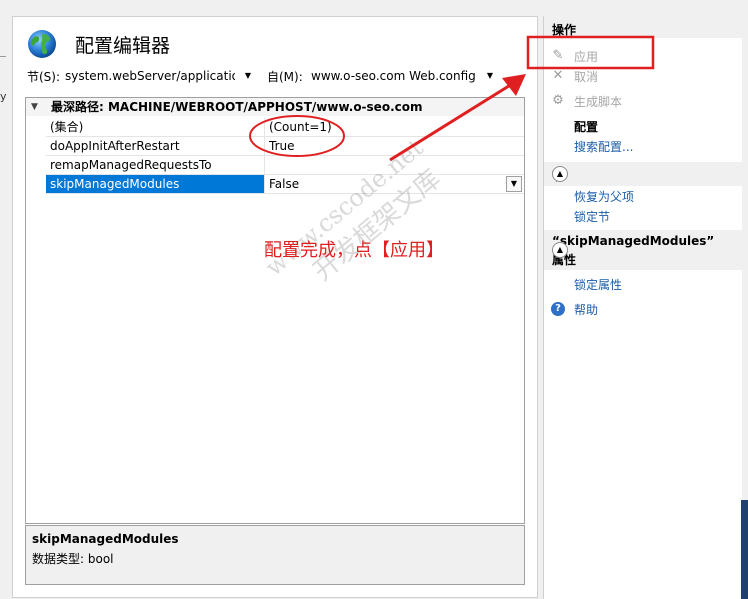  I want to click on property-group-header: “skipManagedModules” 属性 ▲, so click(643, 250).